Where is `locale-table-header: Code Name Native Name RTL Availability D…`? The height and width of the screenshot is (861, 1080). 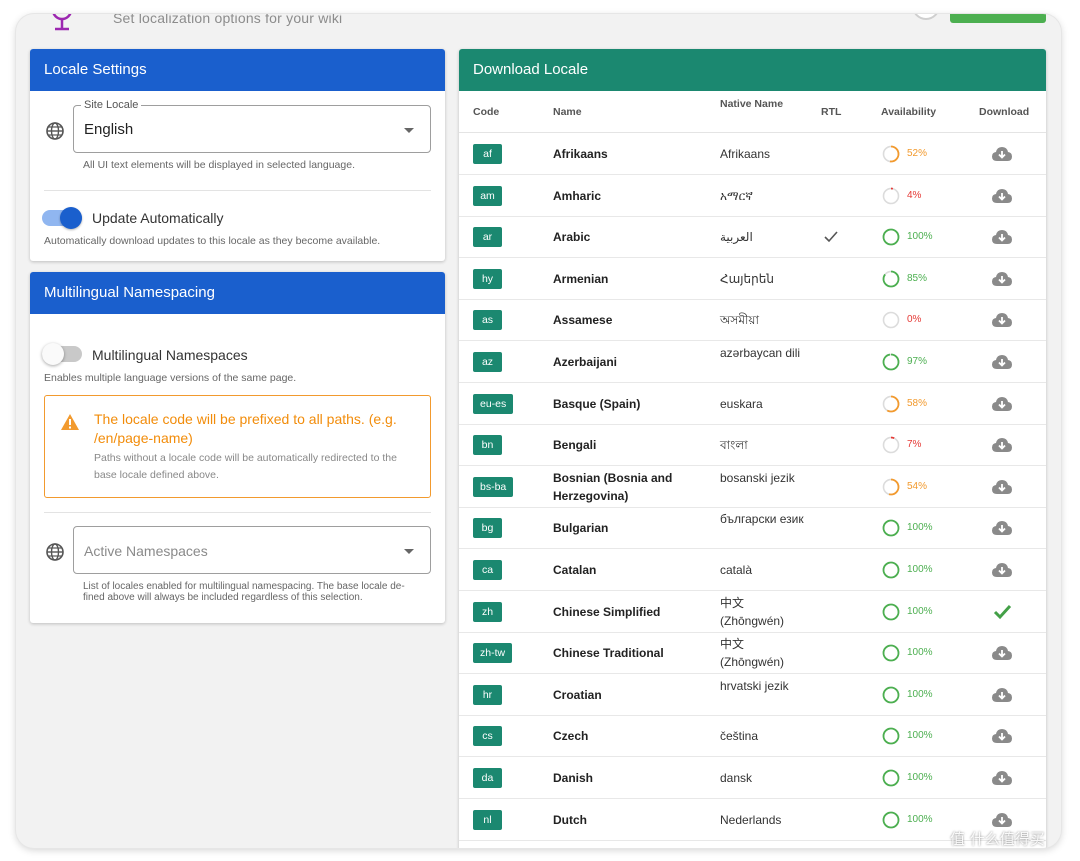 locale-table-header: Code Name Native Name RTL Availability D… is located at coordinates (752, 112).